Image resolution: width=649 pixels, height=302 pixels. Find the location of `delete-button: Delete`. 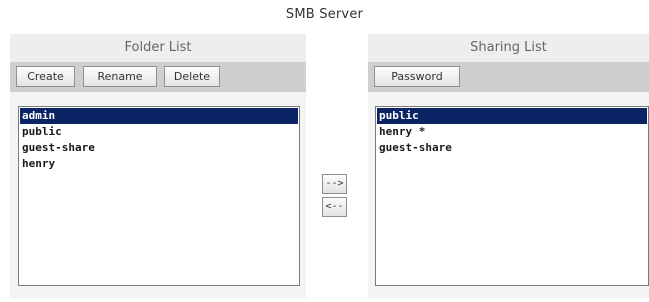

delete-button: Delete is located at coordinates (192, 76).